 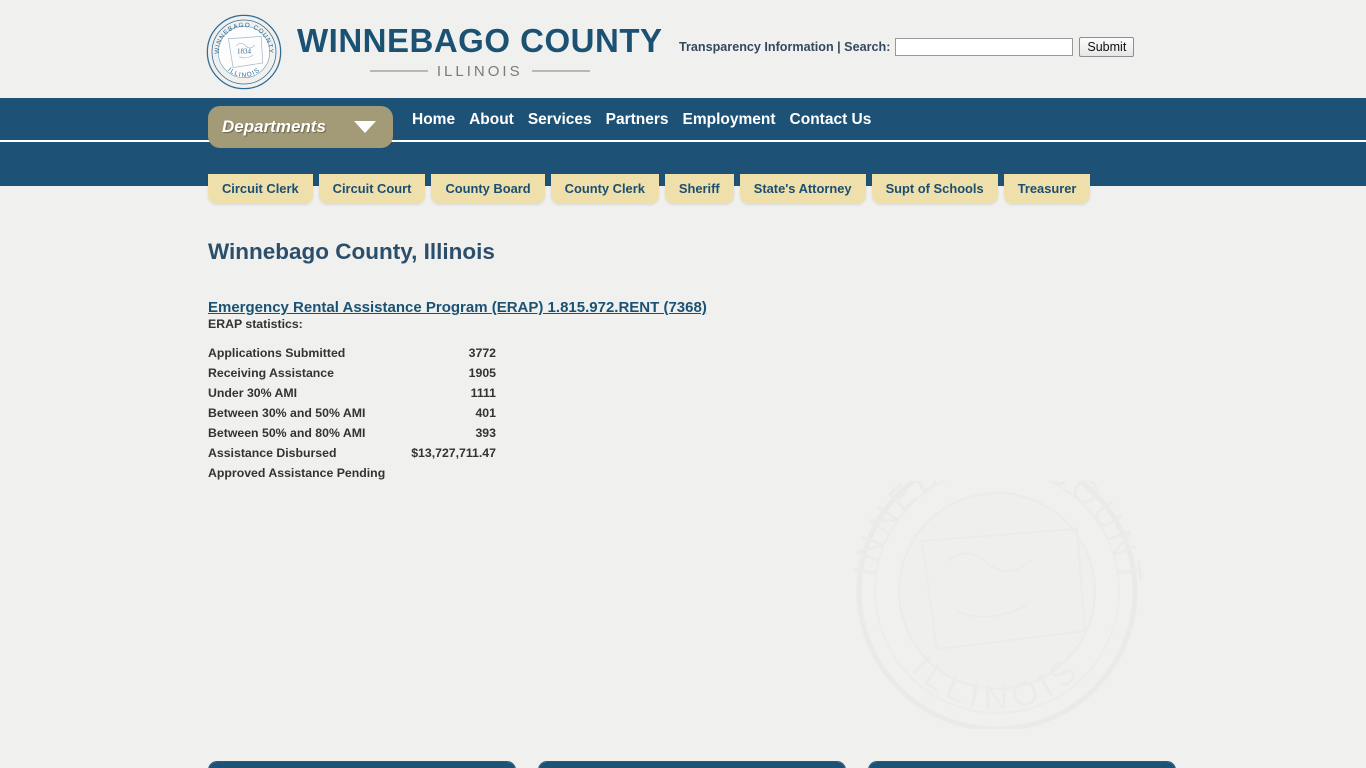 What do you see at coordinates (352, 453) in the screenshot?
I see `table-row: Assistance Disbursed $13,727,711.47` at bounding box center [352, 453].